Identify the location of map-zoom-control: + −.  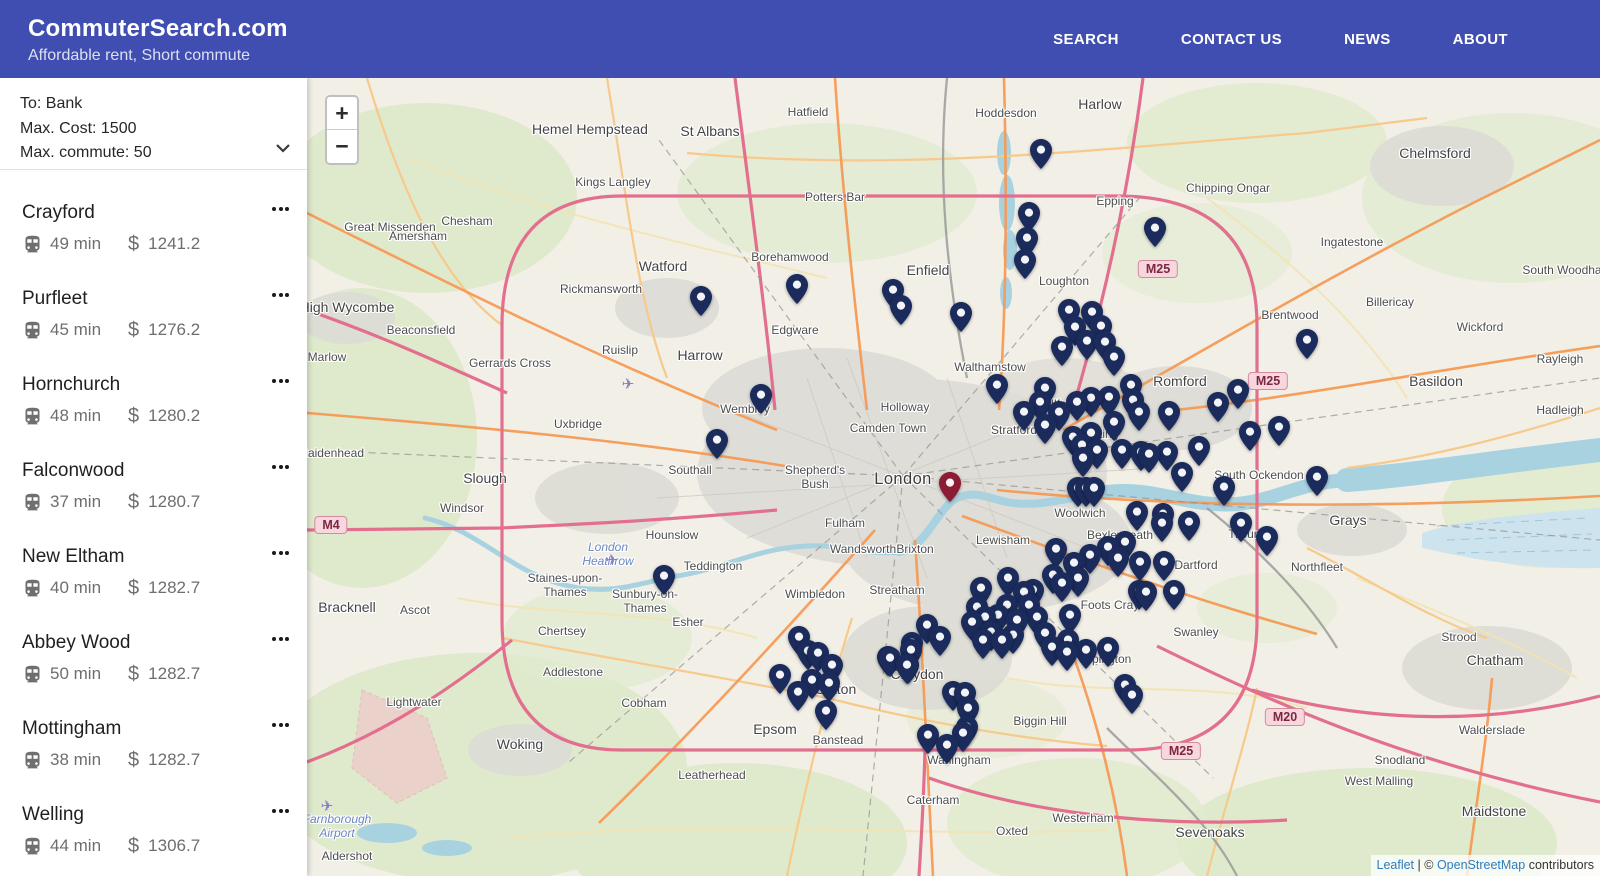
(342, 130).